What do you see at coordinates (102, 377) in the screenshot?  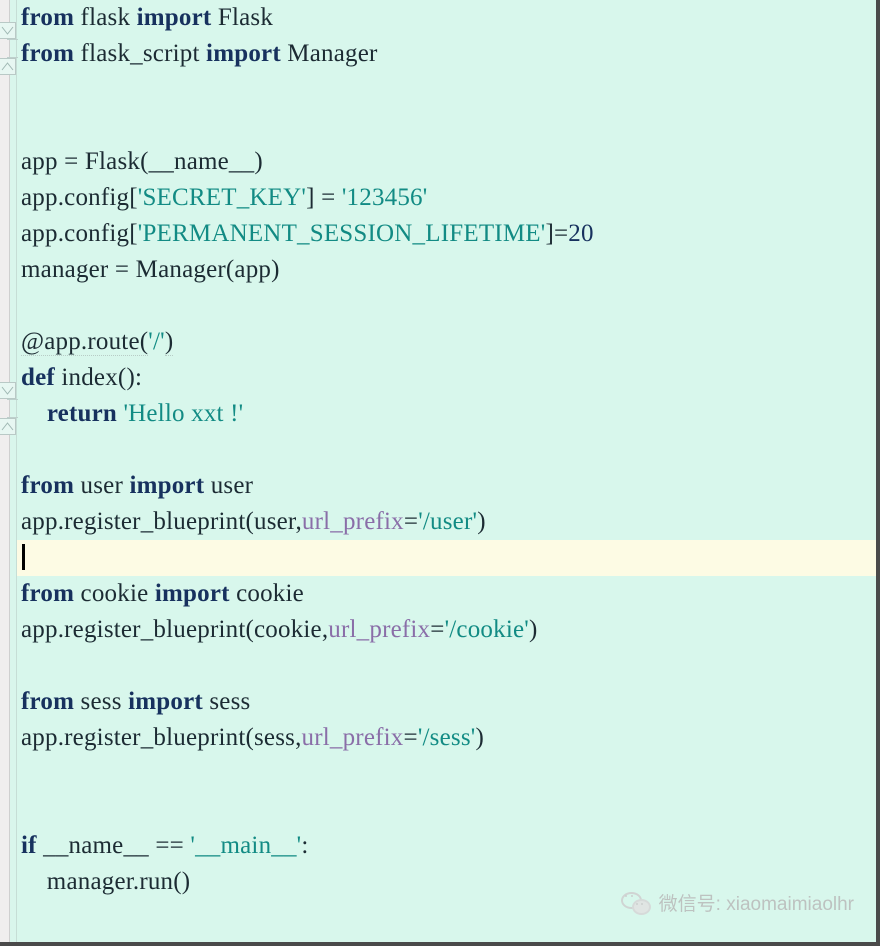 I see `code-token: index():` at bounding box center [102, 377].